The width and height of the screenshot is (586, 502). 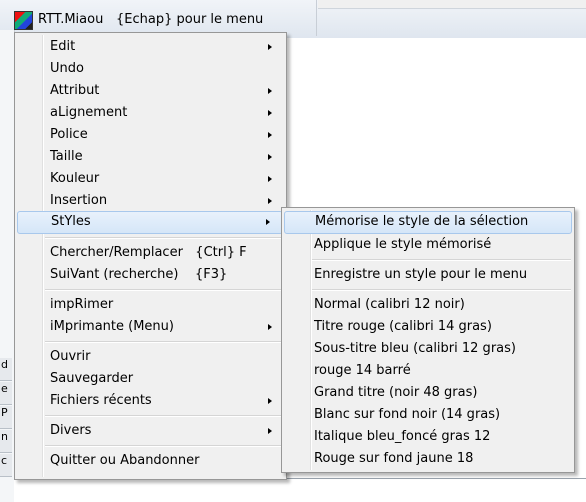 What do you see at coordinates (150, 305) in the screenshot?
I see `menu-item-imprimer: impRimer` at bounding box center [150, 305].